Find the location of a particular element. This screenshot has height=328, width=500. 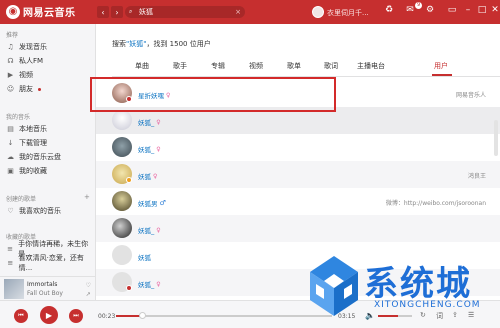

sidebar-item-liked: ♡ 我喜欢的音乐 is located at coordinates (50, 211).